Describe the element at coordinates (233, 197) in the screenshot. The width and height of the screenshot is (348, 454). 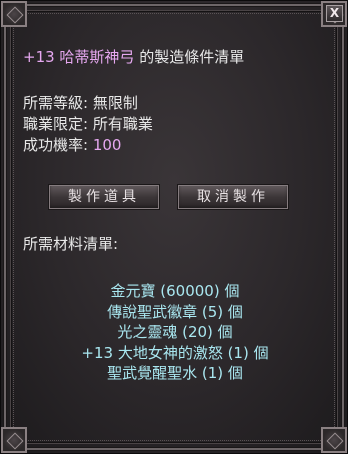
I see `cancel-crafting-button: 取消製作` at that location.